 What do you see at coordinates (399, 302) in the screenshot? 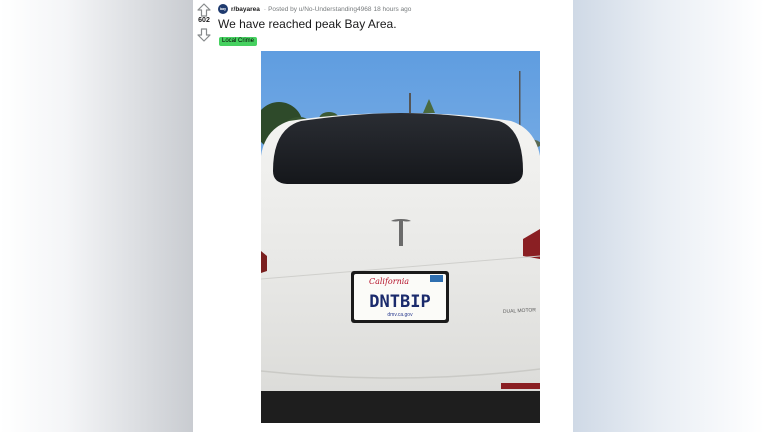
I see `plate-number: DNTBIP` at bounding box center [399, 302].